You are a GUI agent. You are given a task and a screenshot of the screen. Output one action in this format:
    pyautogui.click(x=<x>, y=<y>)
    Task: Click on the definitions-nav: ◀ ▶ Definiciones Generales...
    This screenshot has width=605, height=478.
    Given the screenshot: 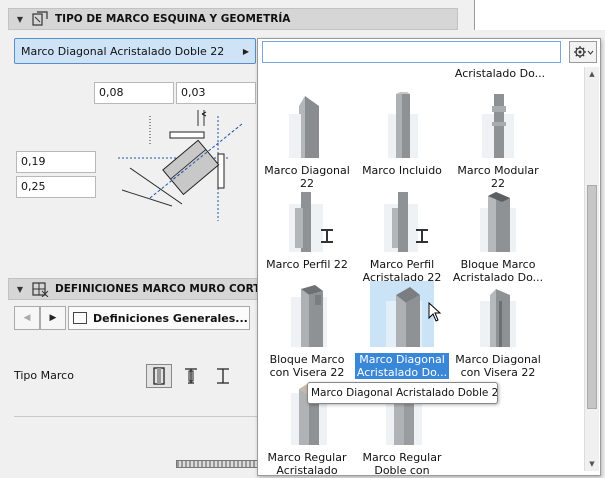 What is the action you would take?
    pyautogui.click(x=132, y=318)
    